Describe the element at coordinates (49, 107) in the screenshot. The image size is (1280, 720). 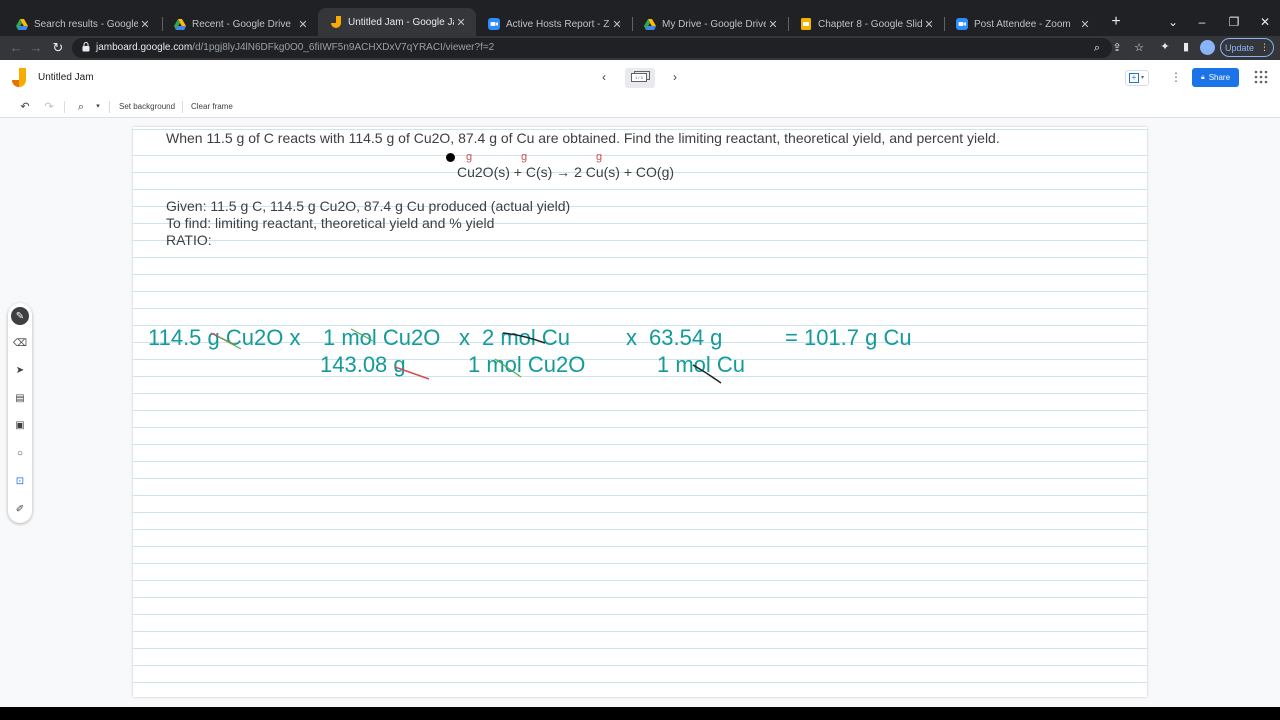
I see `redo-icon: ↷` at that location.